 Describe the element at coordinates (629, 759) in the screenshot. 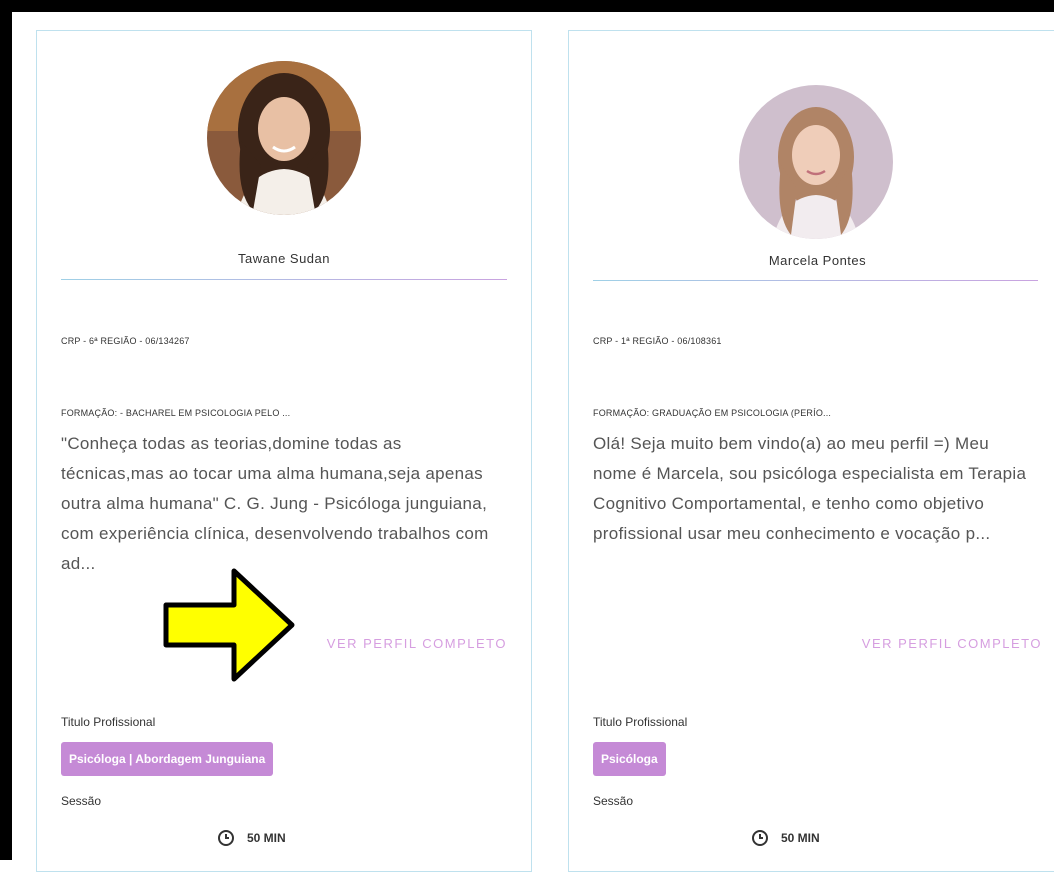

I see `titulo-profissional-tag: Psicóloga` at that location.